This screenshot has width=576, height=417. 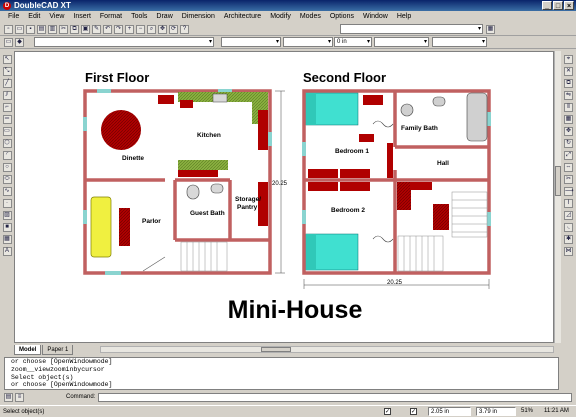 What do you see at coordinates (568, 227) in the screenshot?
I see `fillet-icon: ◟` at bounding box center [568, 227].